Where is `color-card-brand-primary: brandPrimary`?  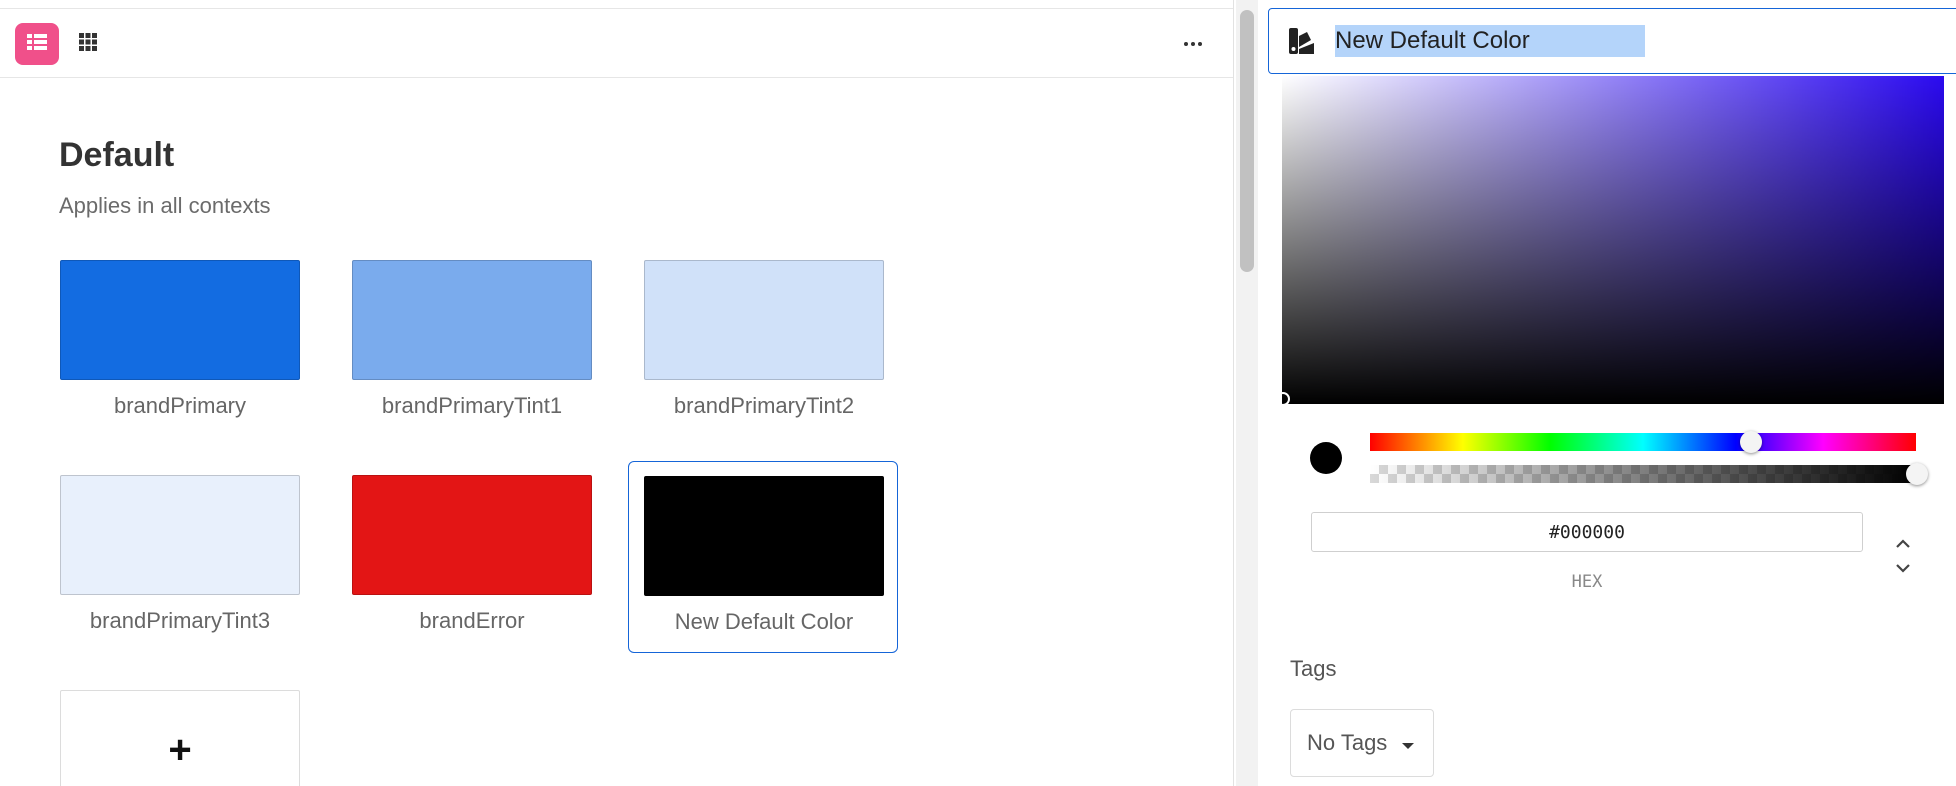
color-card-brand-primary: brandPrimary is located at coordinates (180, 355).